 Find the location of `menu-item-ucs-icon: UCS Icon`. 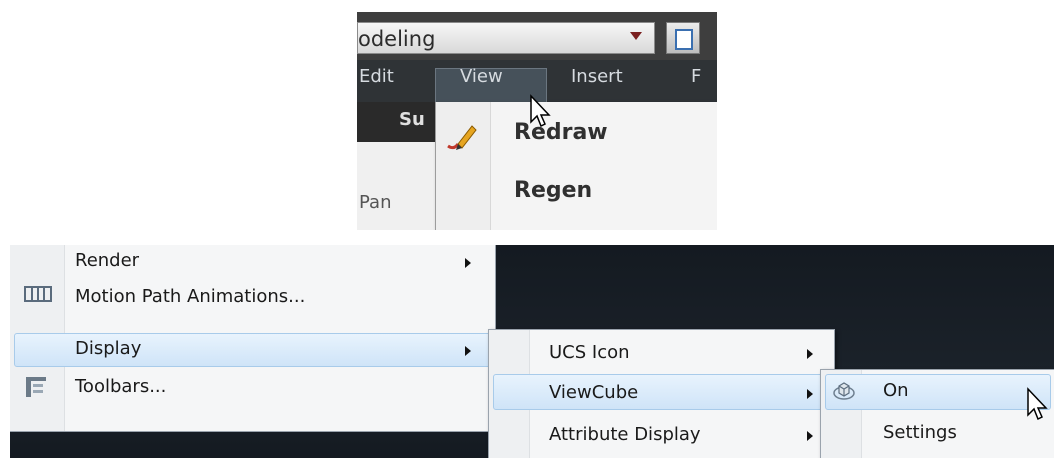

menu-item-ucs-icon: UCS Icon is located at coordinates (661, 354).